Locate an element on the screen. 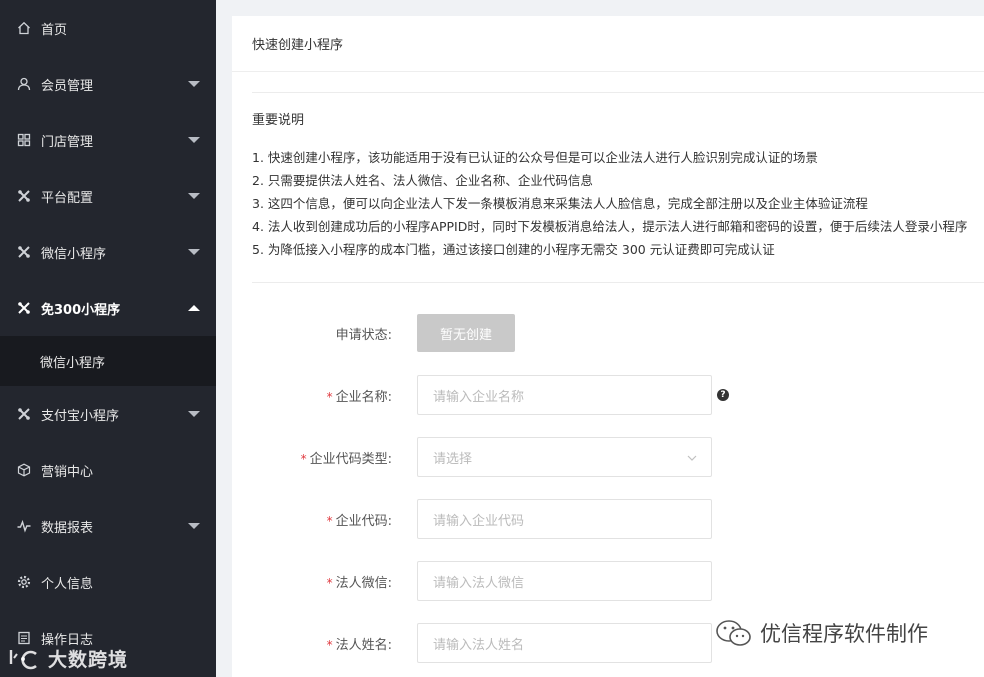  sidebar-item-marketing: 营销中心 is located at coordinates (108, 470).